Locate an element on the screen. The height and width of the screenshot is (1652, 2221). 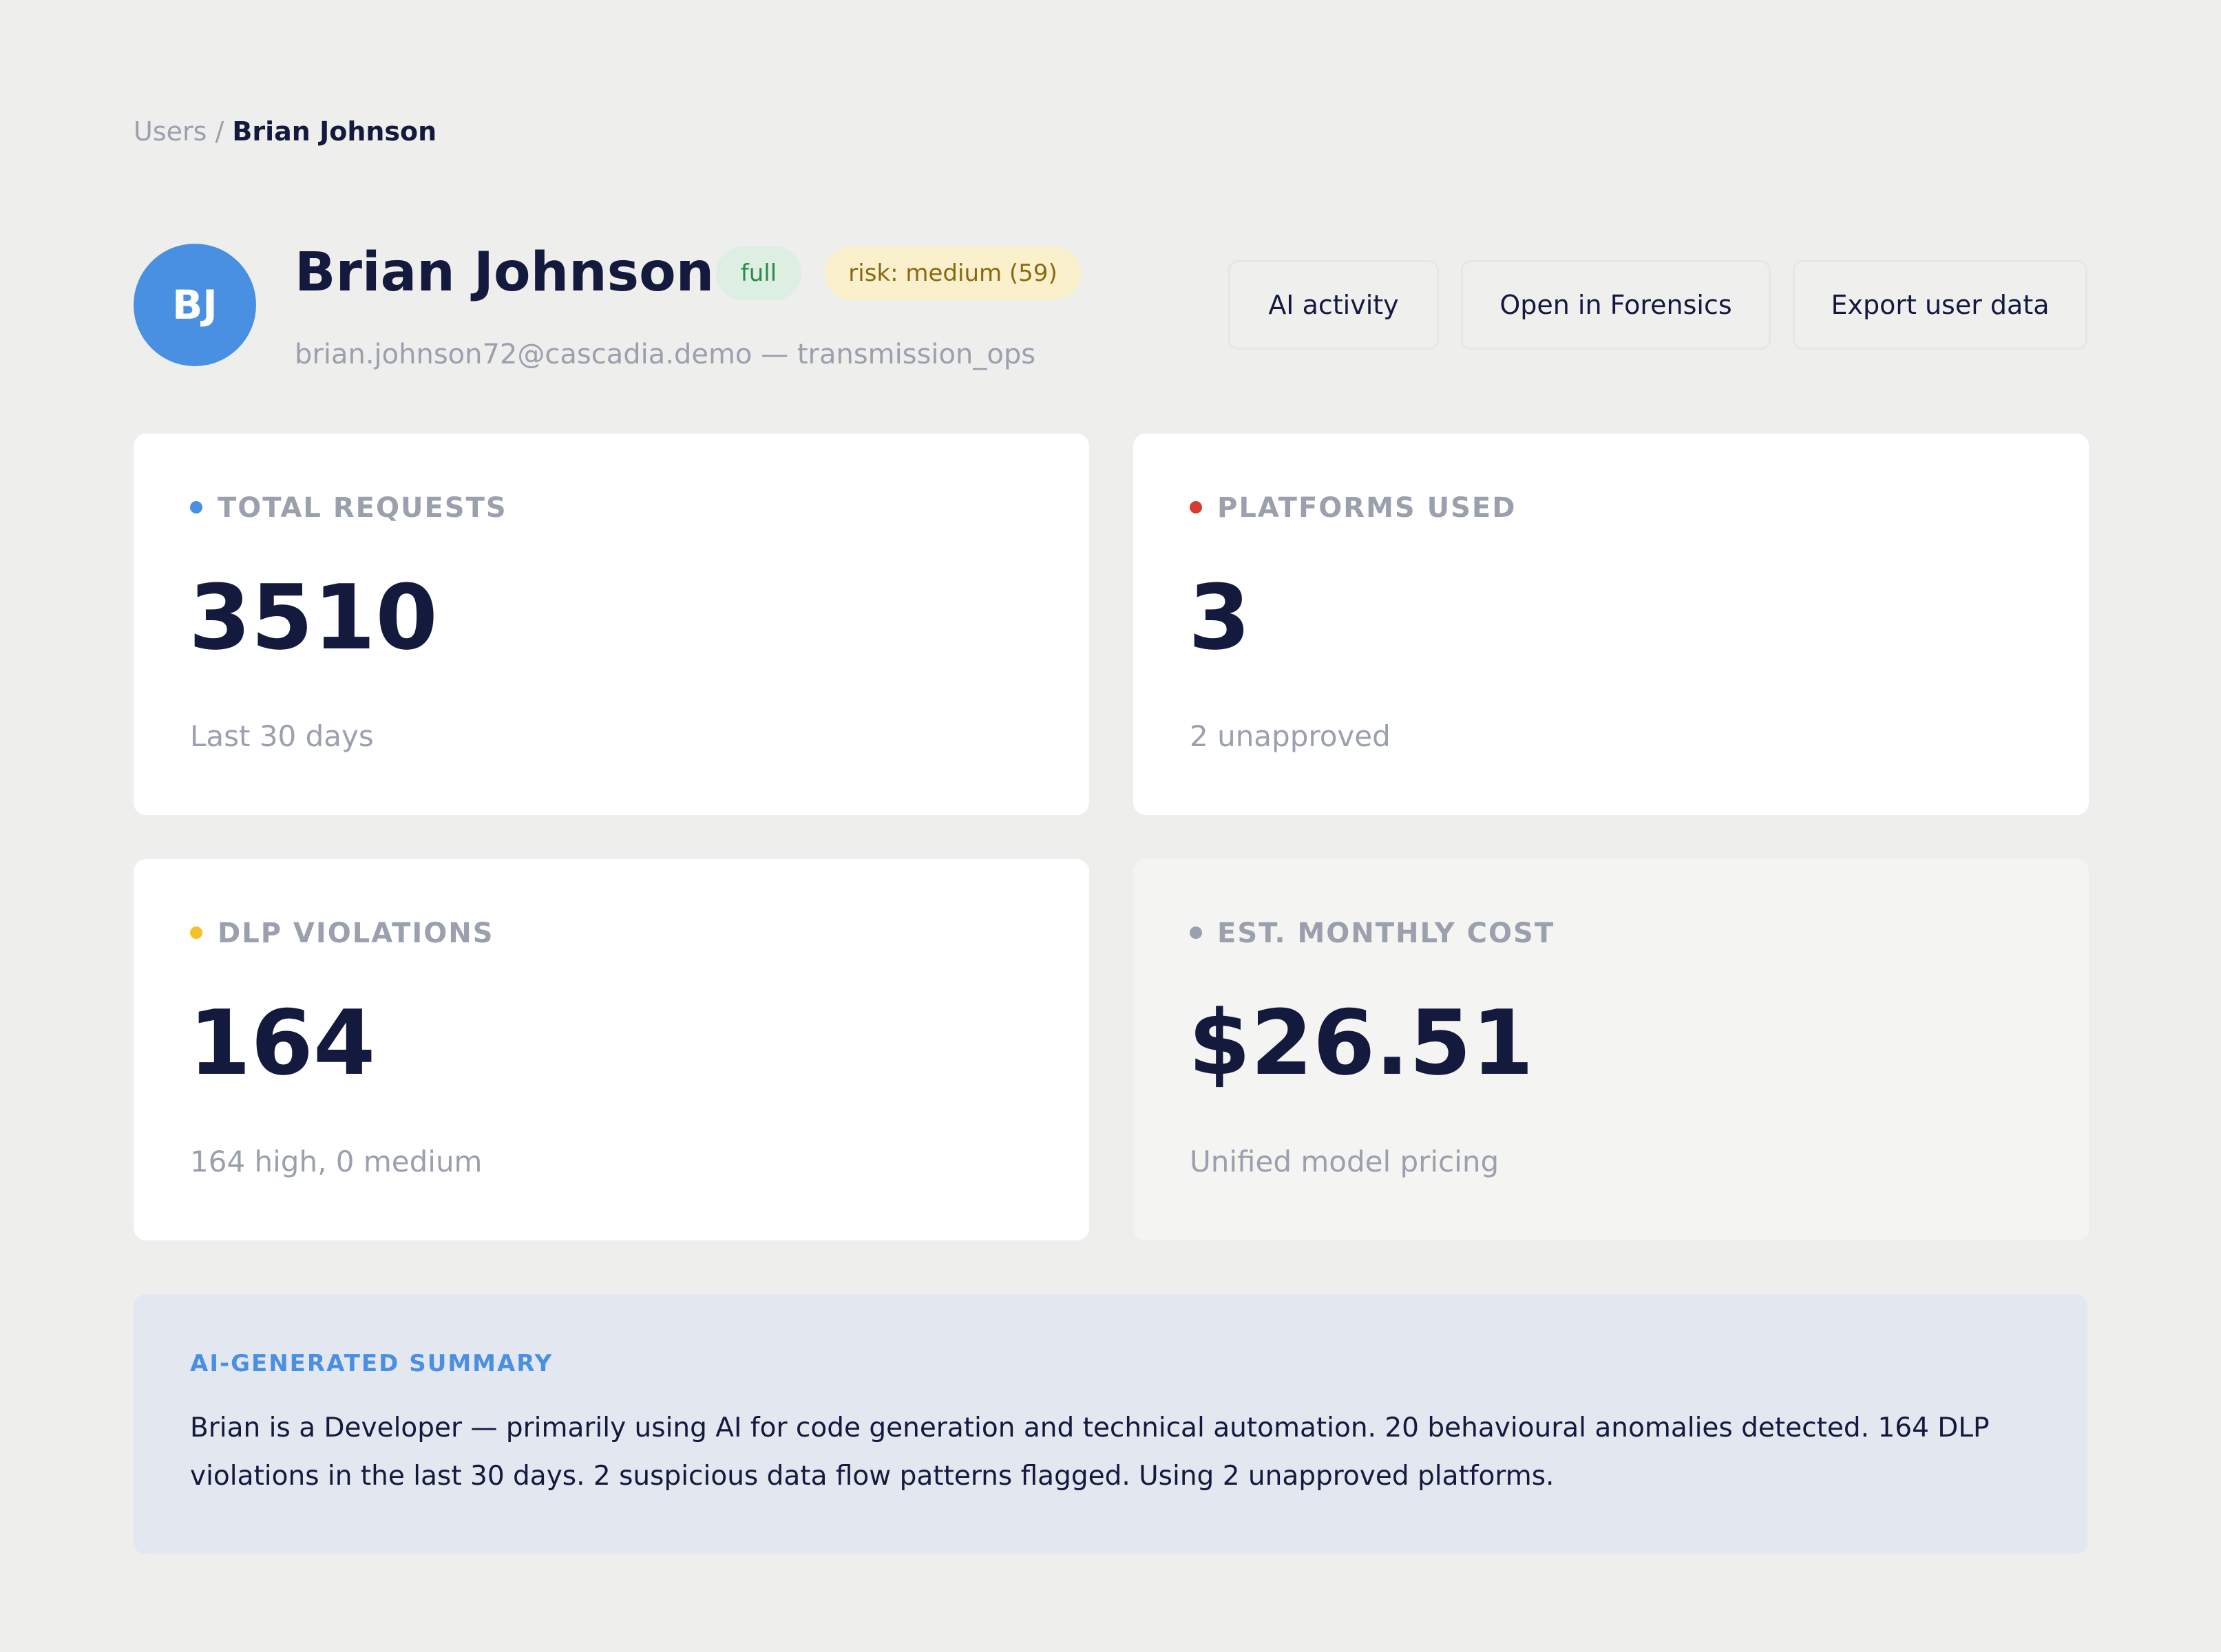
stat-subtext: 2 unapproved is located at coordinates (1290, 736).